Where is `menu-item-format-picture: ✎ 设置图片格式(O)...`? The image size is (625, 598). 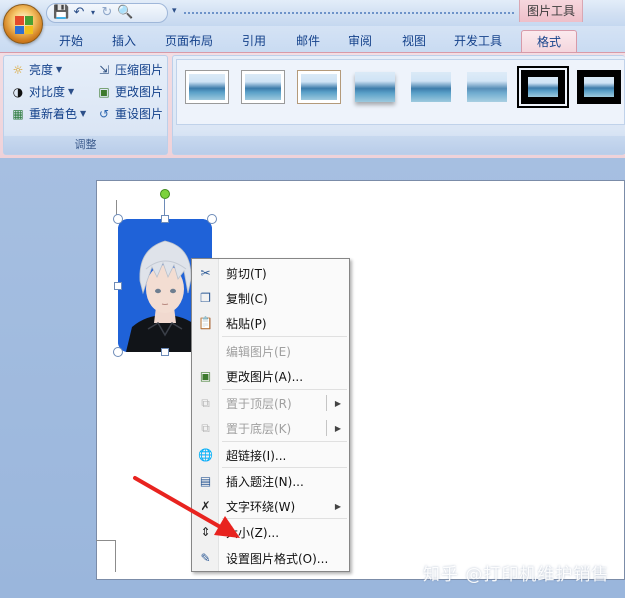 menu-item-format-picture: ✎ 设置图片格式(O)... is located at coordinates (270, 558).